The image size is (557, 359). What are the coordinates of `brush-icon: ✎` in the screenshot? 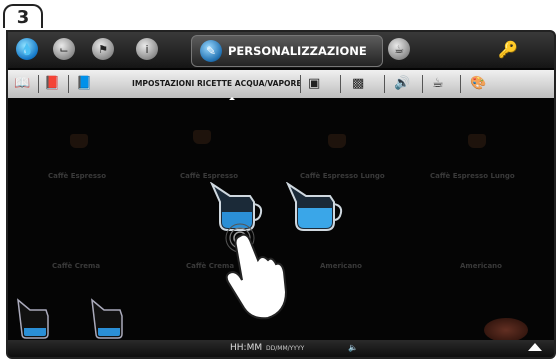 It's located at (211, 51).